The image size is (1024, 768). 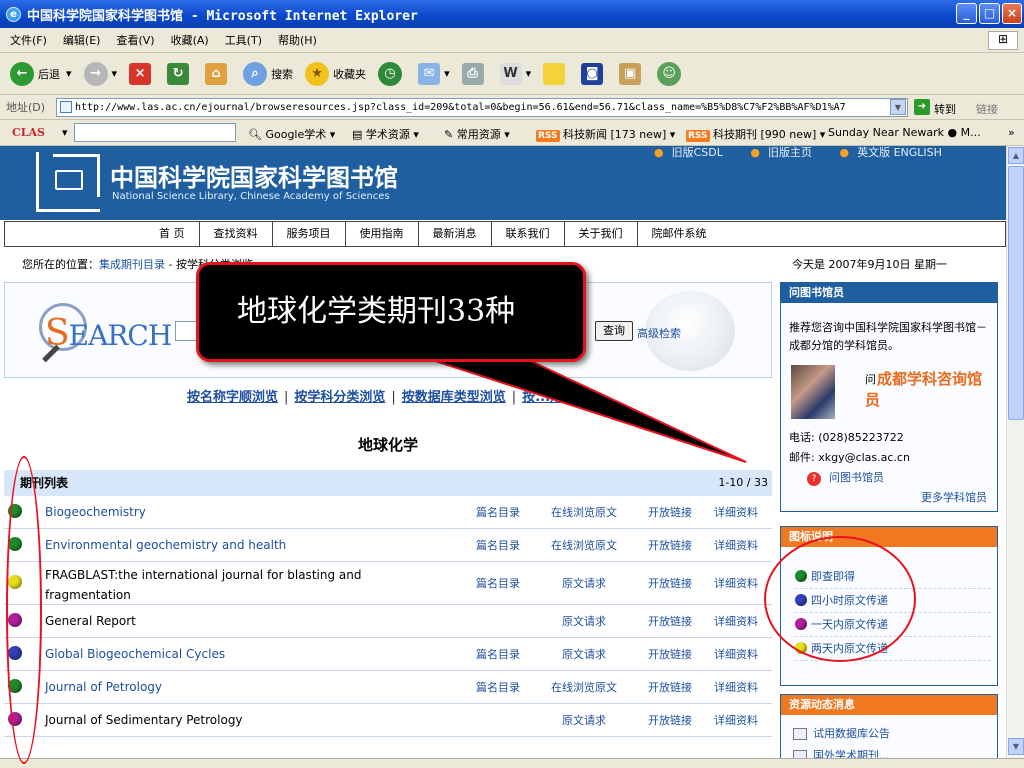 I want to click on journal-name: Journal of Sedimentary Petrology, so click(x=225, y=720).